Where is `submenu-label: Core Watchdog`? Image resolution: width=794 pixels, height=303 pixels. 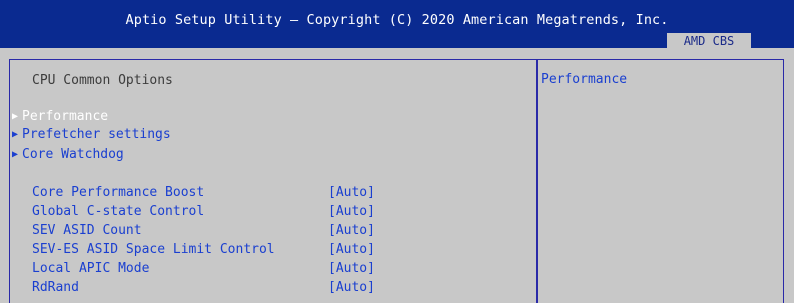
submenu-label: Core Watchdog is located at coordinates (73, 154).